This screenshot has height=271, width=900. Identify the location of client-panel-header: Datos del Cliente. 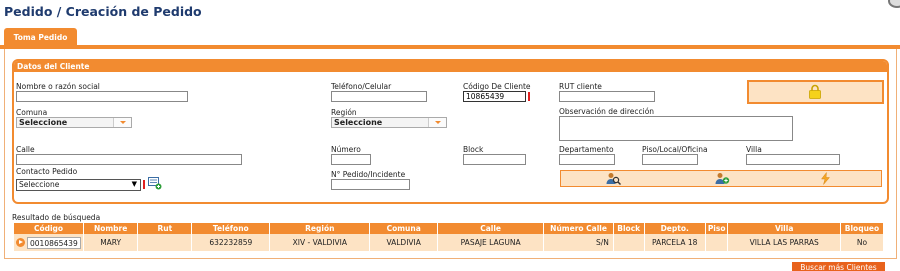
(450, 66).